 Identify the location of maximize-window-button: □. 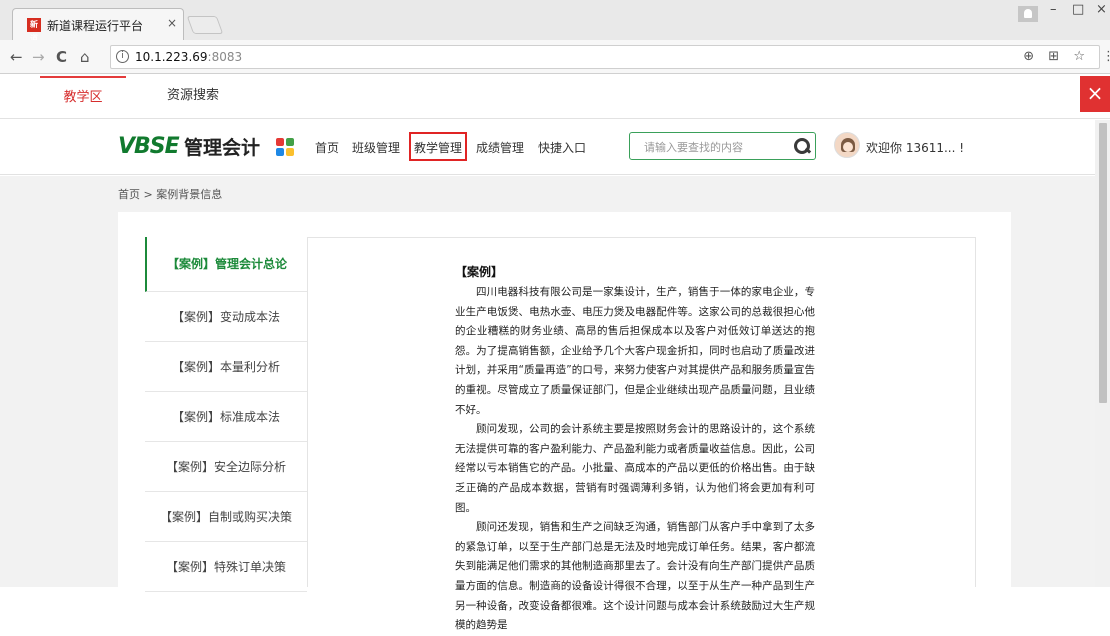
(1078, 9).